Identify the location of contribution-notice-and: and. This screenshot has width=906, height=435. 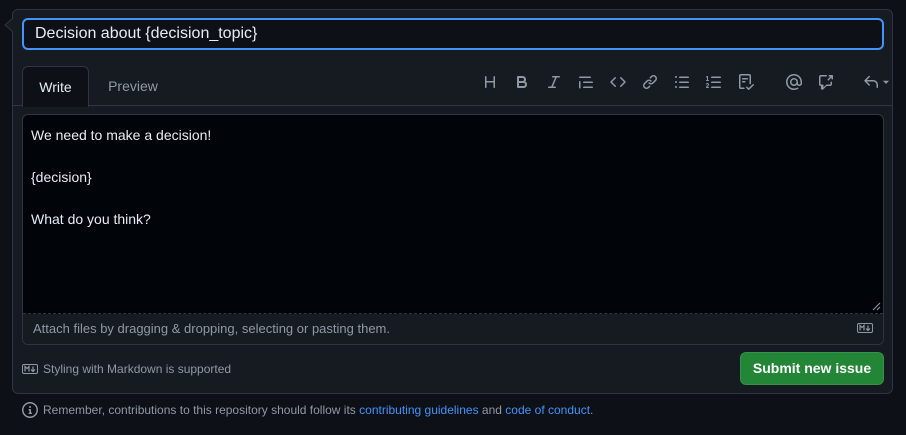
(491, 410).